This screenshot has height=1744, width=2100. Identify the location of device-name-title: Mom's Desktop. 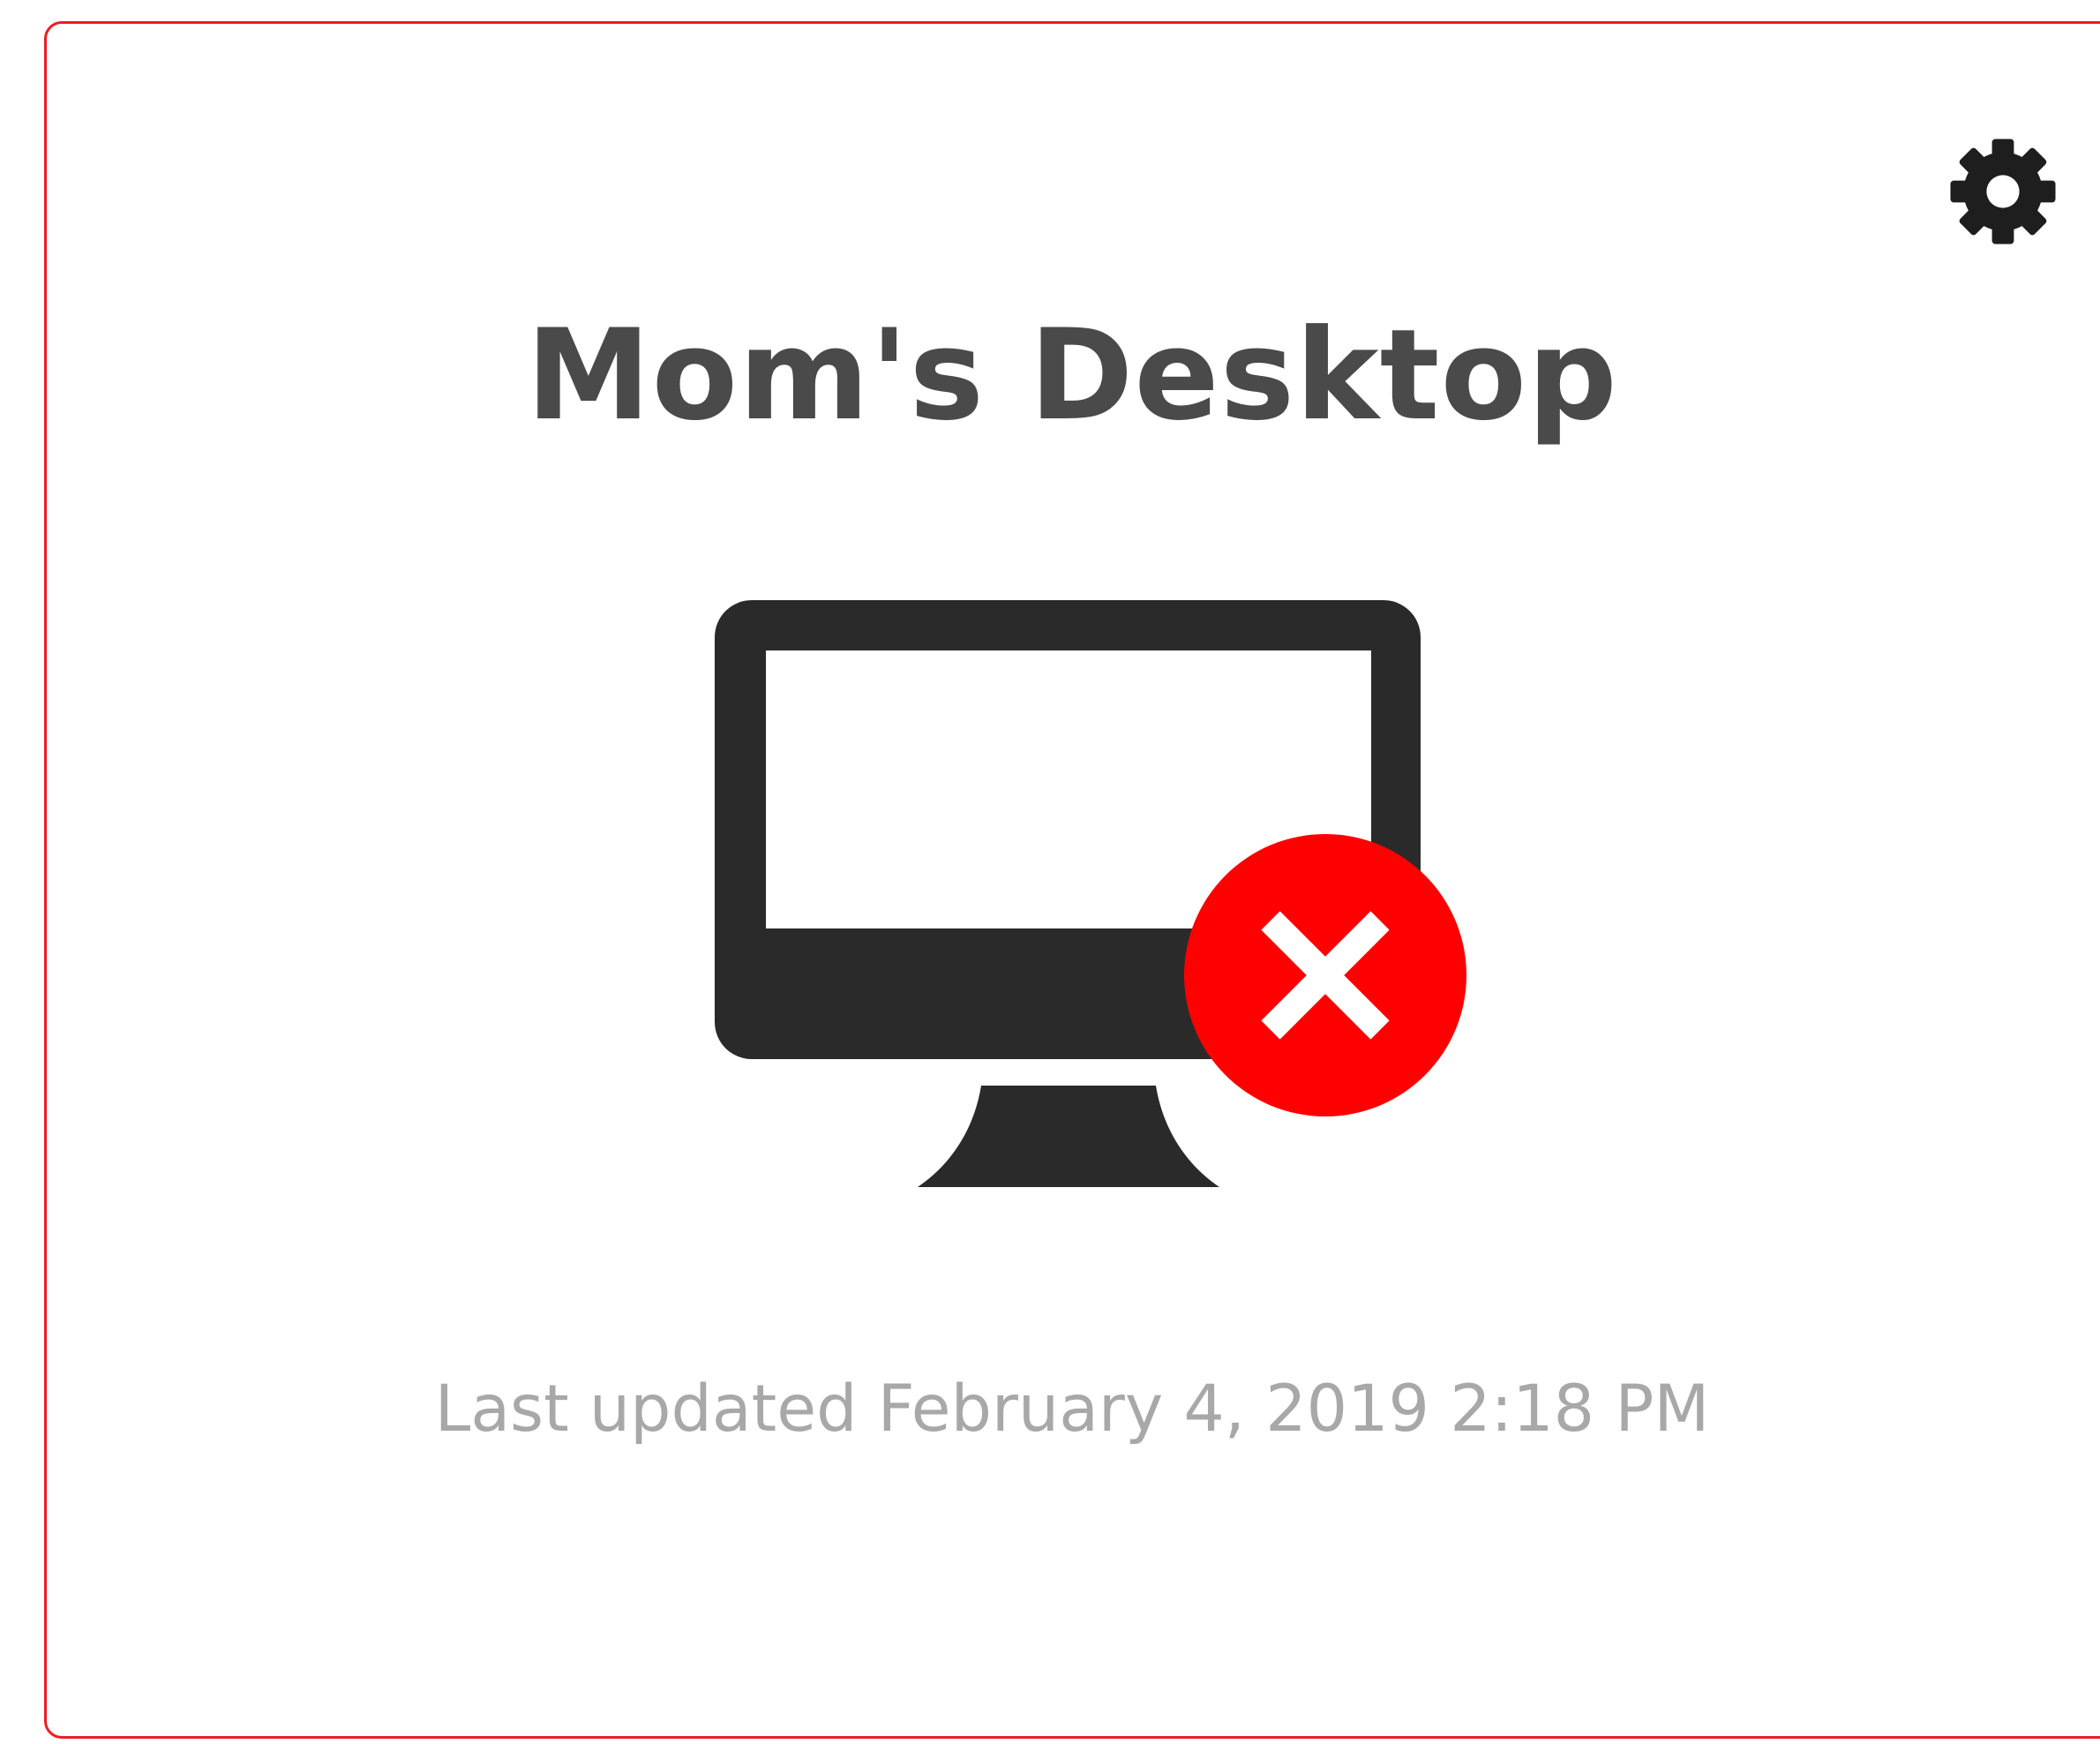
(1072, 375).